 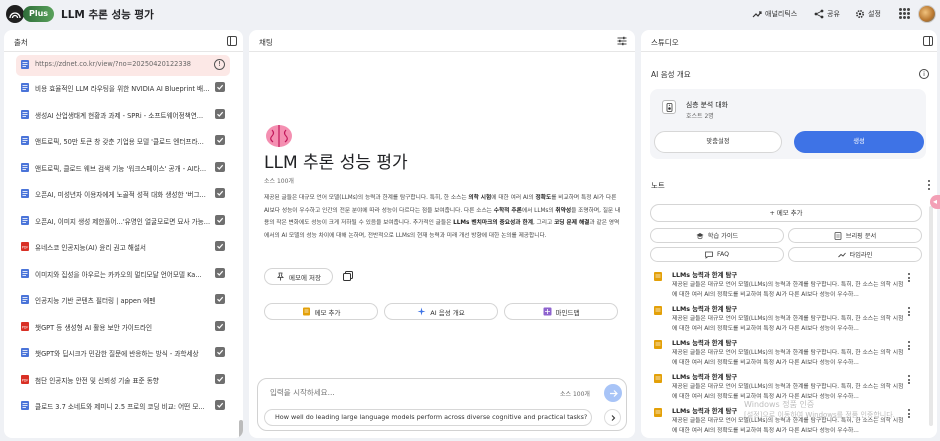 I want to click on source-item: 챗GPT와 딥시크가 민감한 질문에 반응하는 방식 - 과학세상, so click(x=123, y=352).